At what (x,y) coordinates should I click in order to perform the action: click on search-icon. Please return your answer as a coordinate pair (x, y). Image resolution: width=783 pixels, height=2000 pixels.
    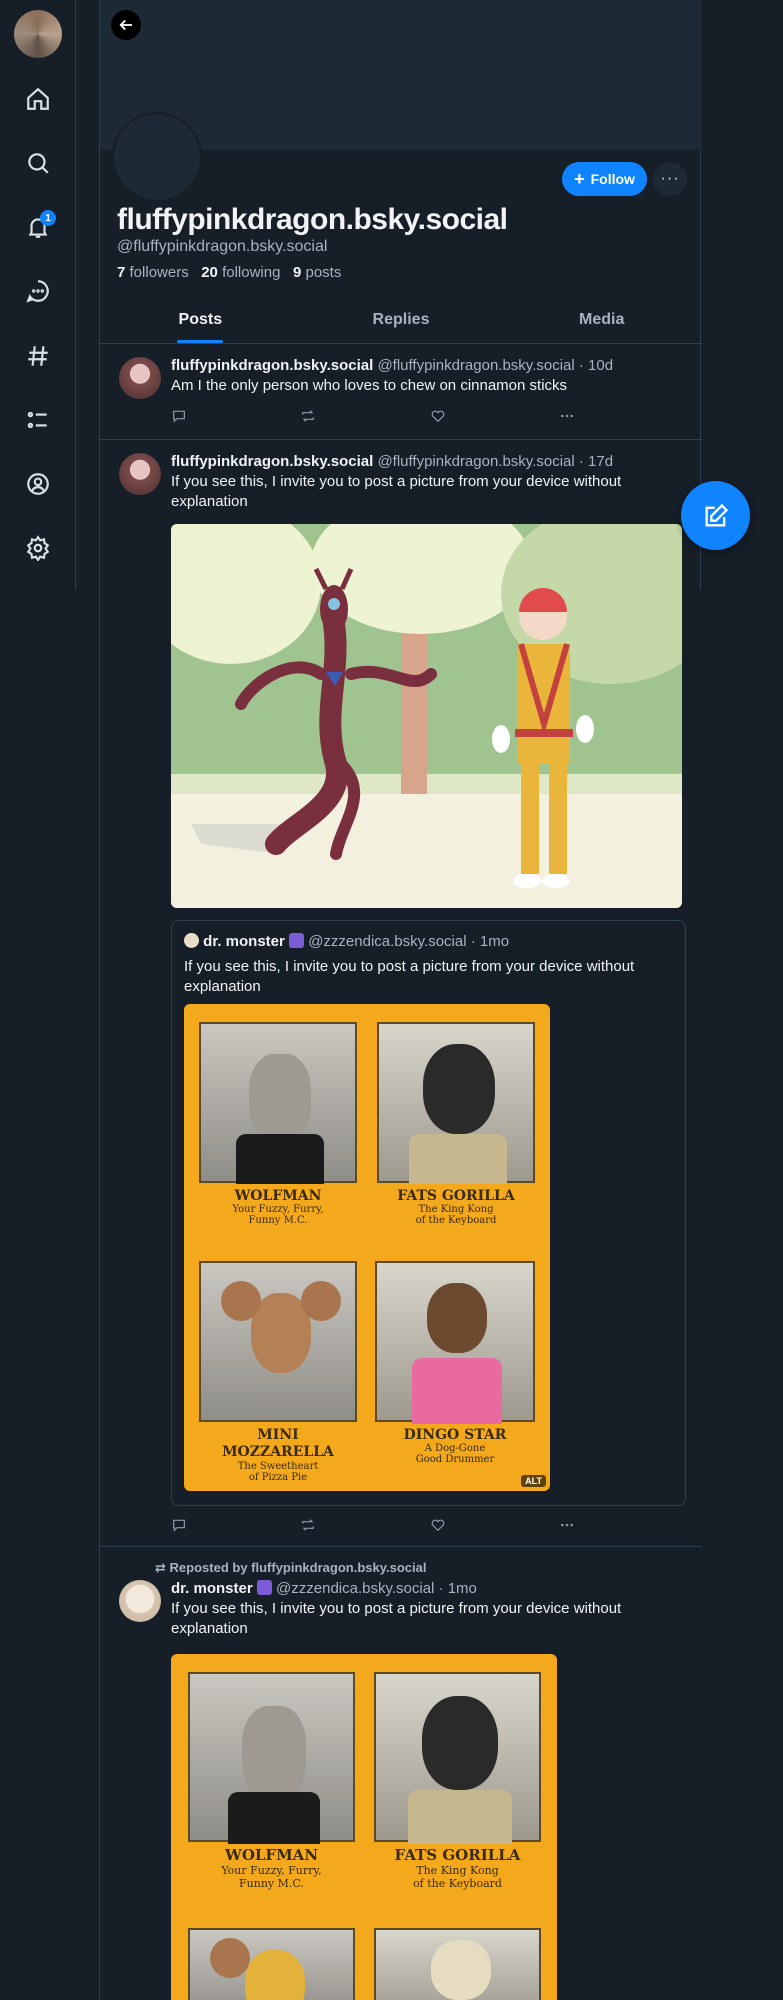
    Looking at the image, I should click on (38, 163).